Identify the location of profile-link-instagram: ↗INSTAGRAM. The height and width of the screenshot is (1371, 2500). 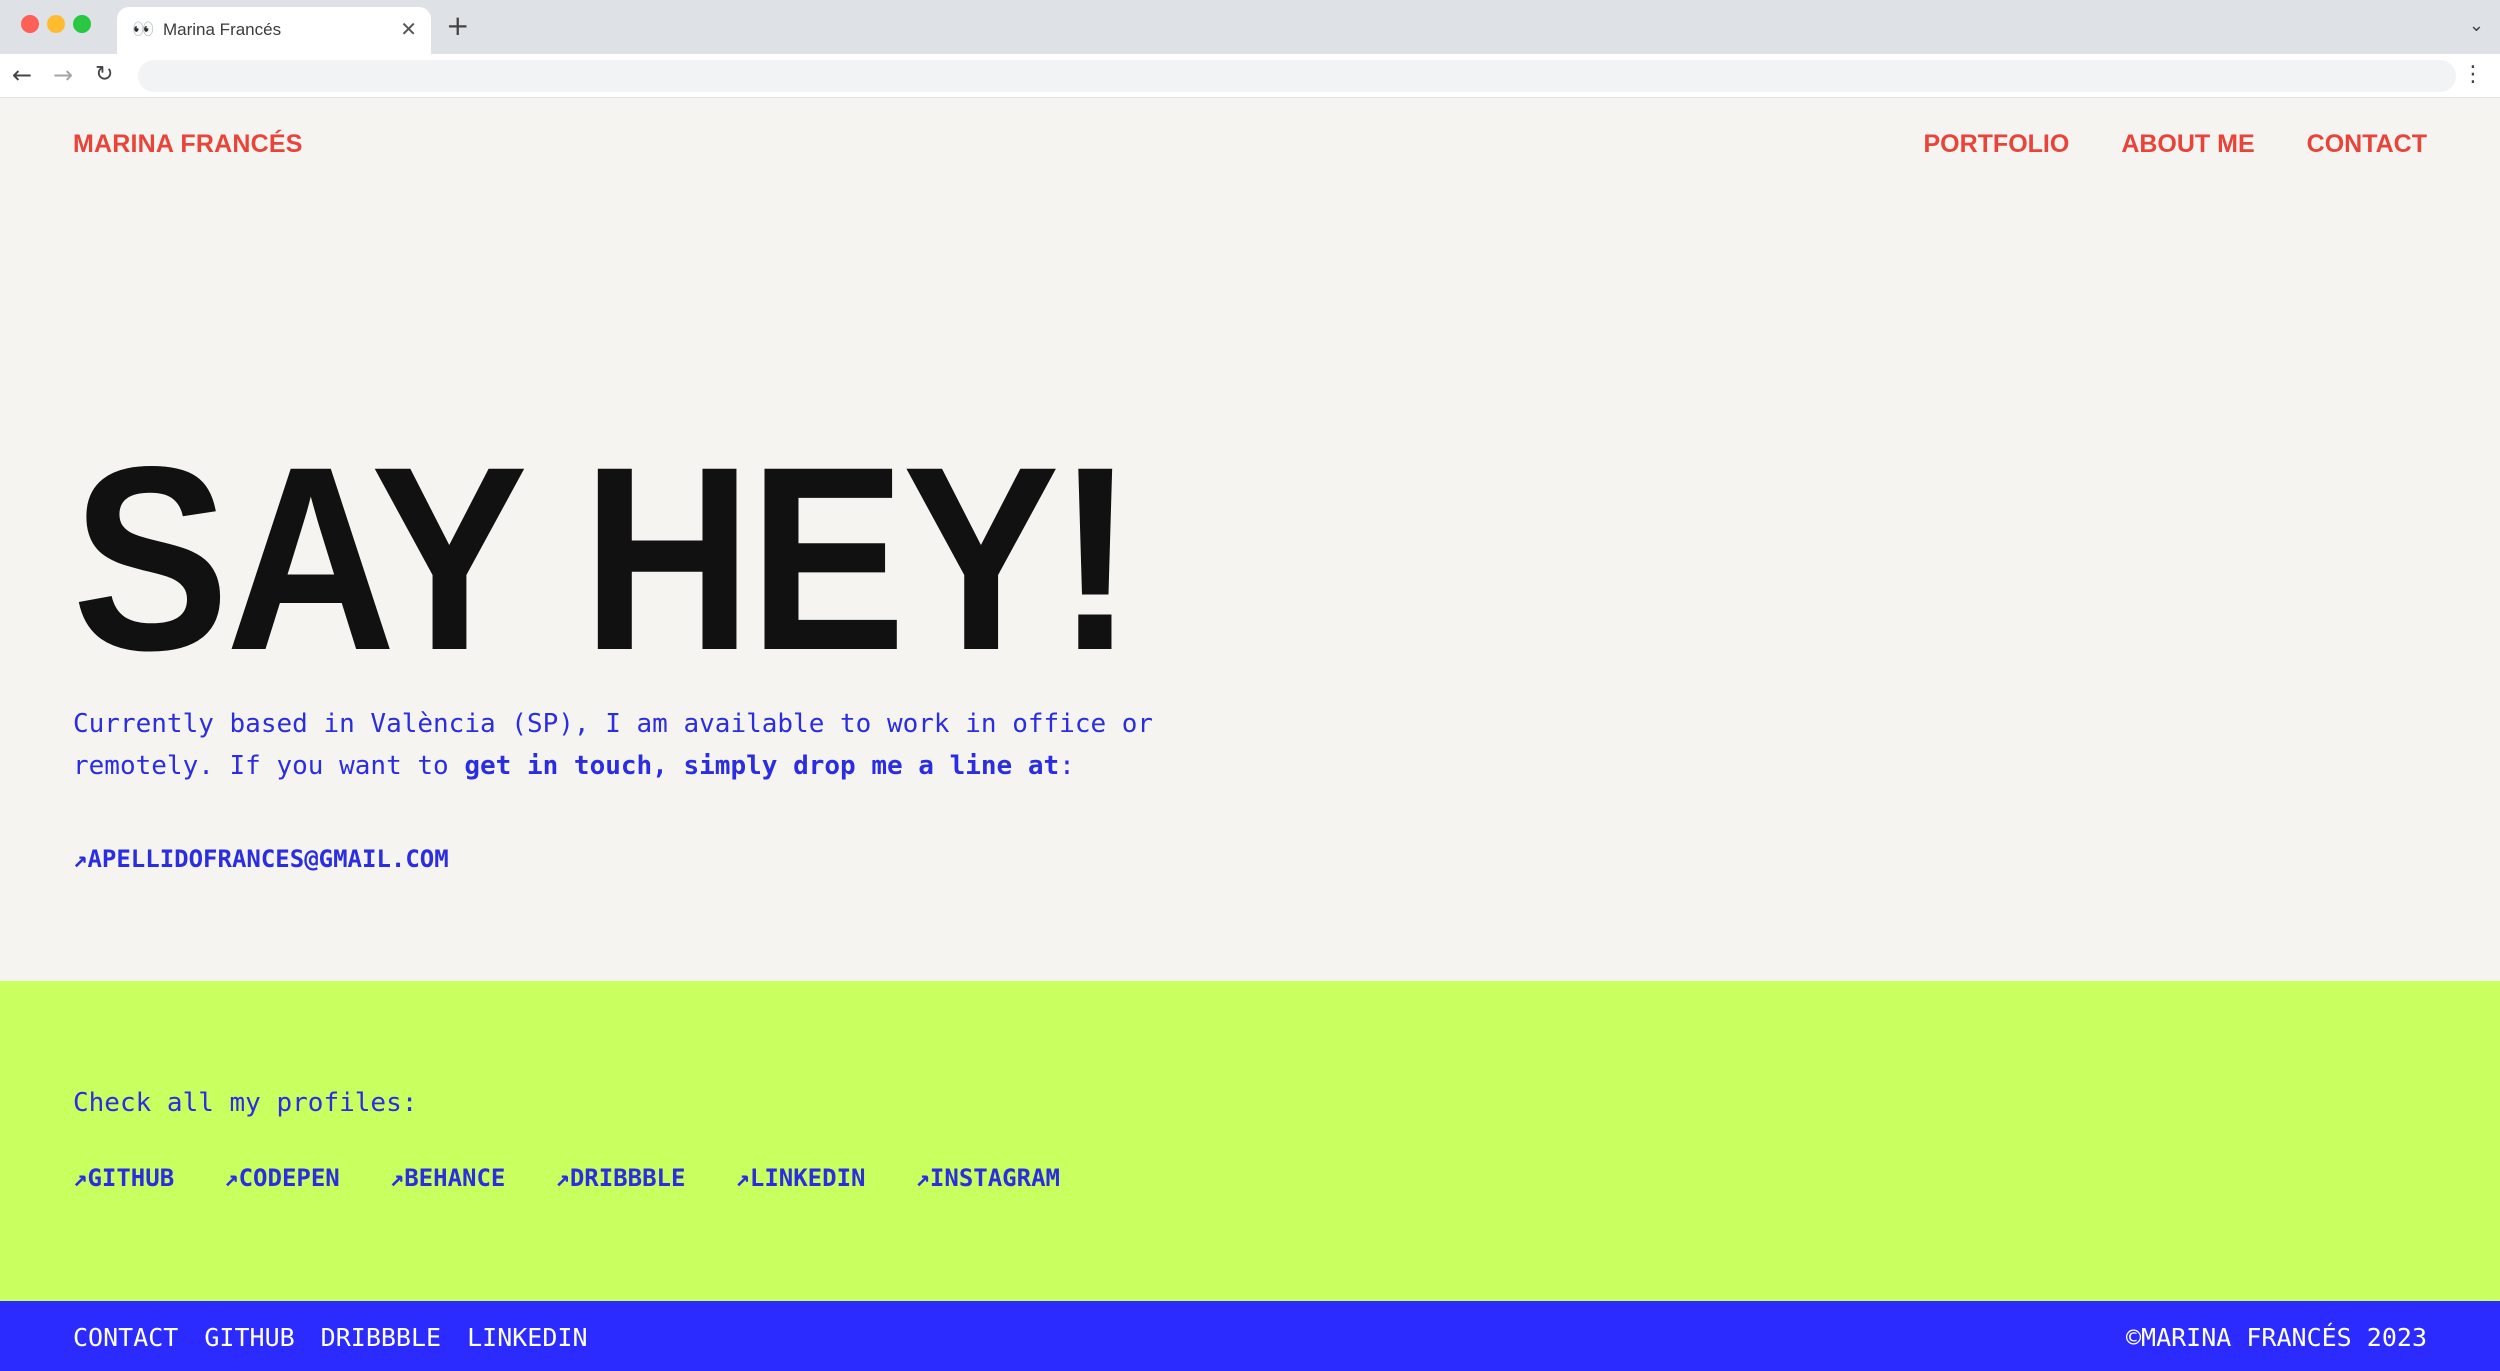
(987, 1178).